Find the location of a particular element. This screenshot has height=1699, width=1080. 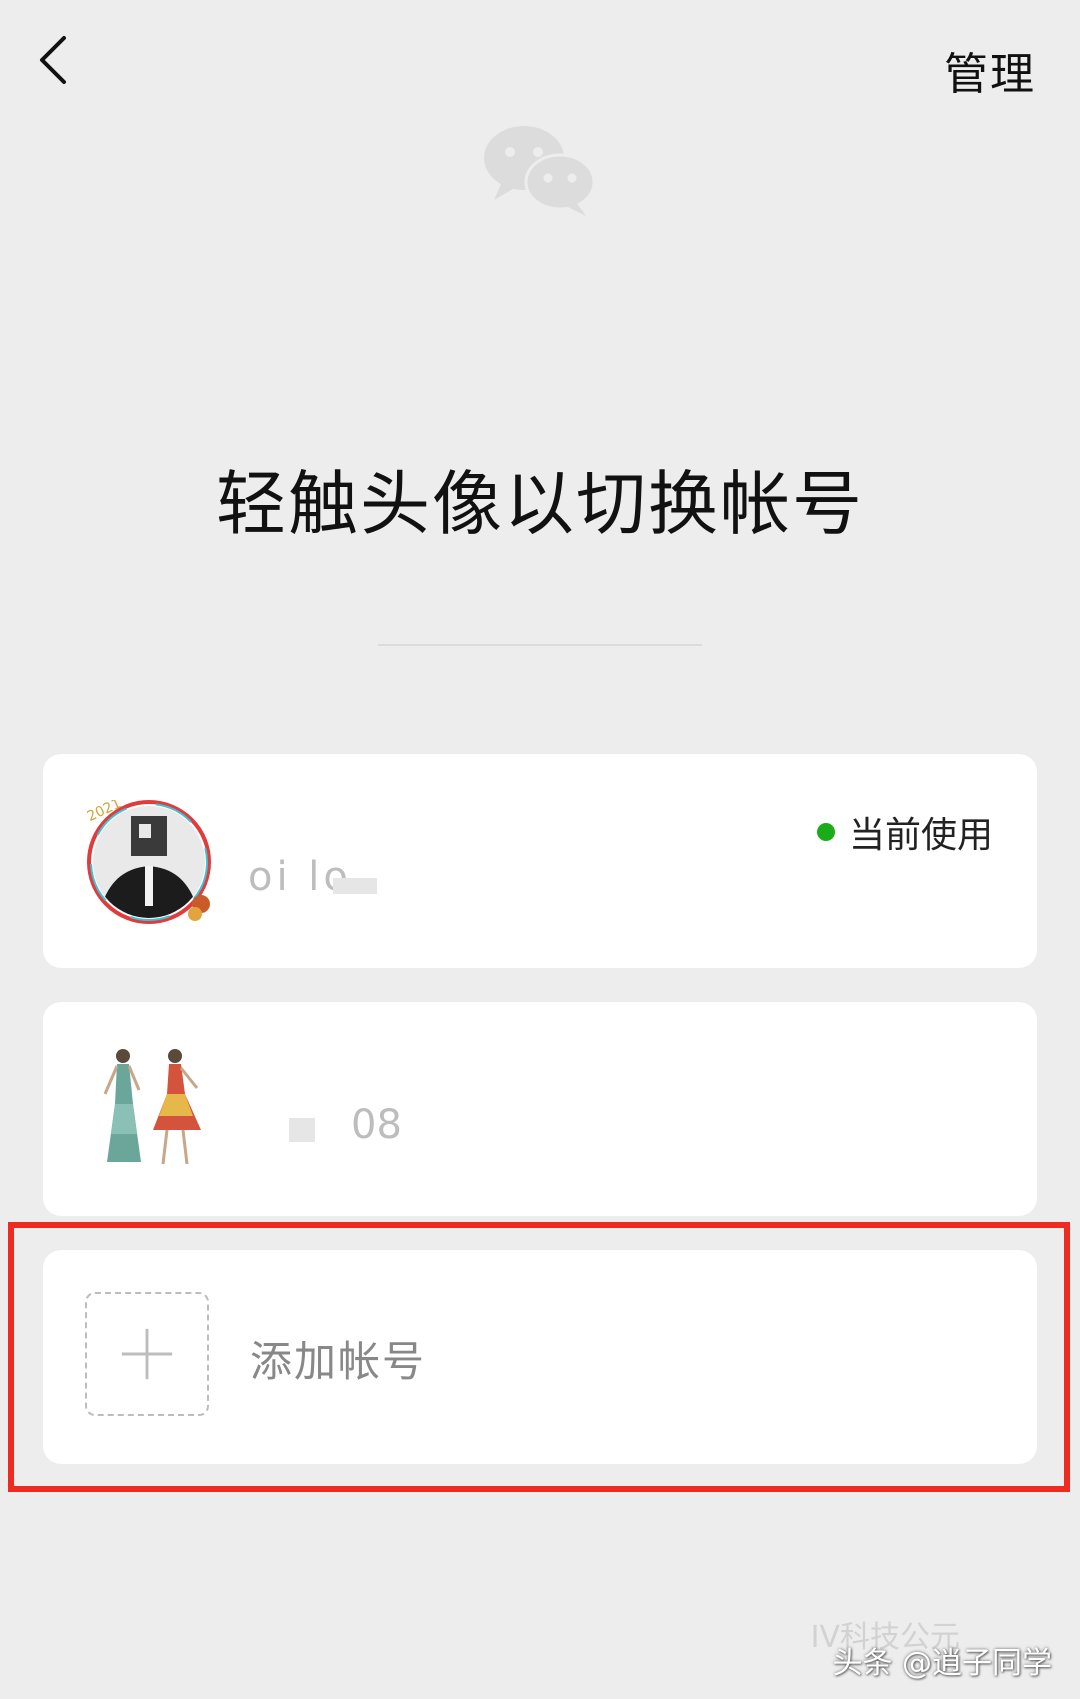

account-name: 08 is located at coordinates (376, 1125).